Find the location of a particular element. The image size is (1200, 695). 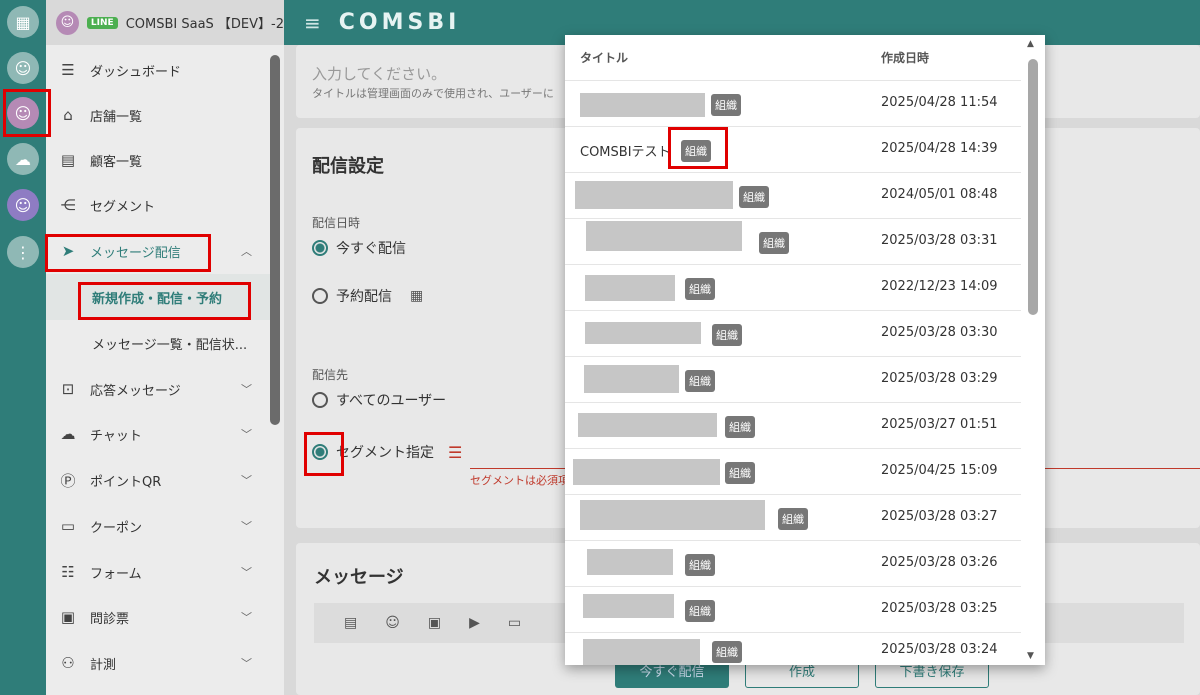

building-icon: ▦ is located at coordinates (23, 22).